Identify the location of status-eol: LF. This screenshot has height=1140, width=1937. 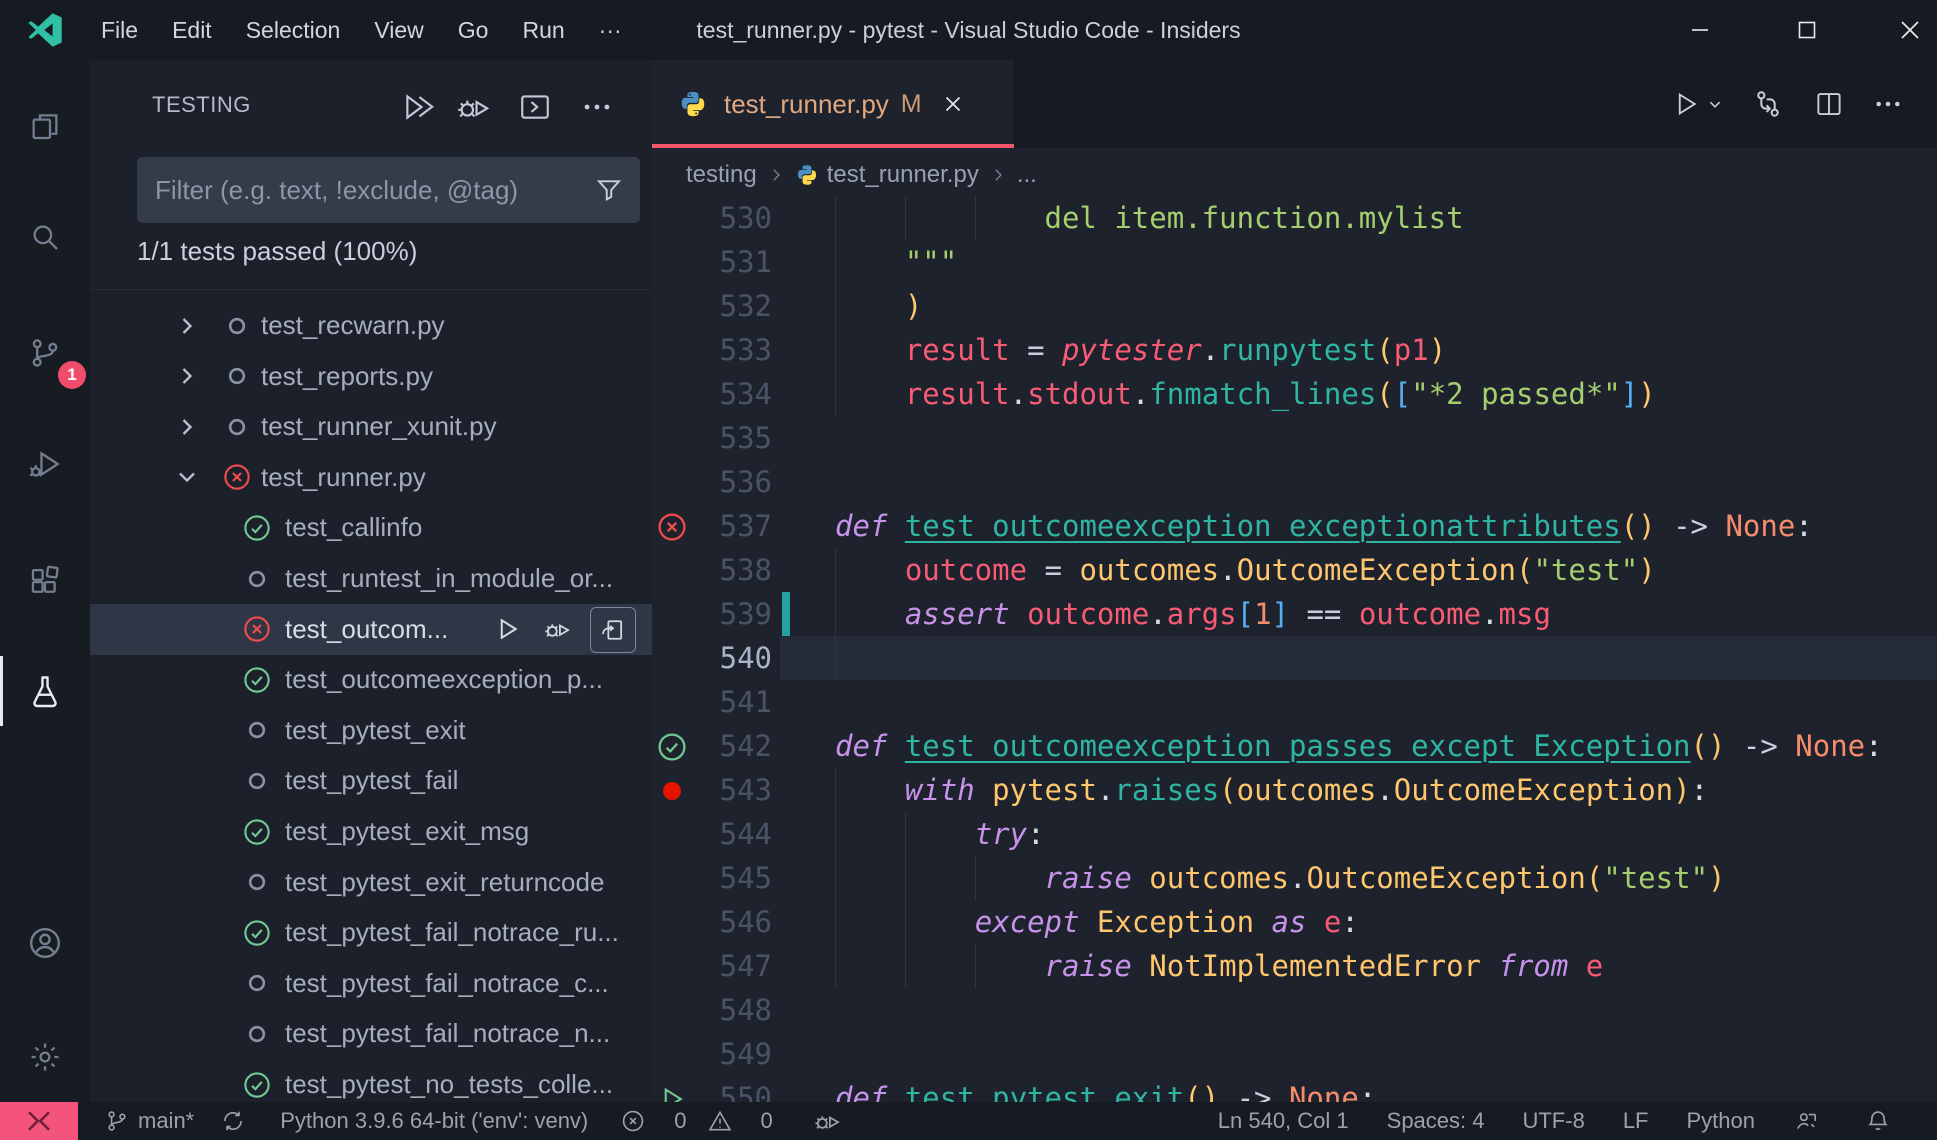
(1636, 1121).